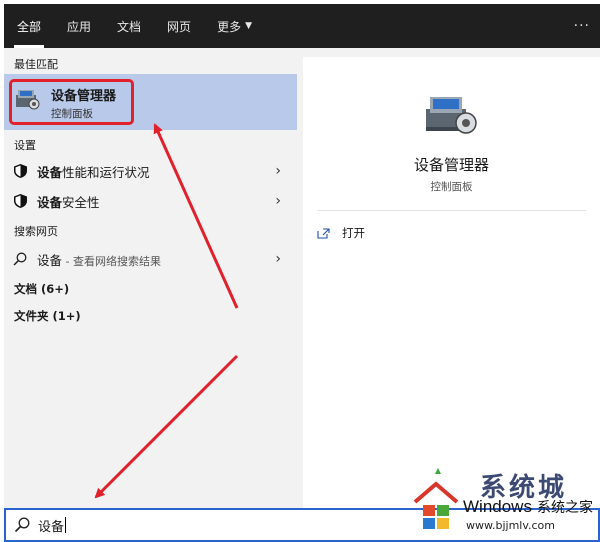 The height and width of the screenshot is (542, 600). What do you see at coordinates (79, 26) in the screenshot?
I see `tab-apps: 应用` at bounding box center [79, 26].